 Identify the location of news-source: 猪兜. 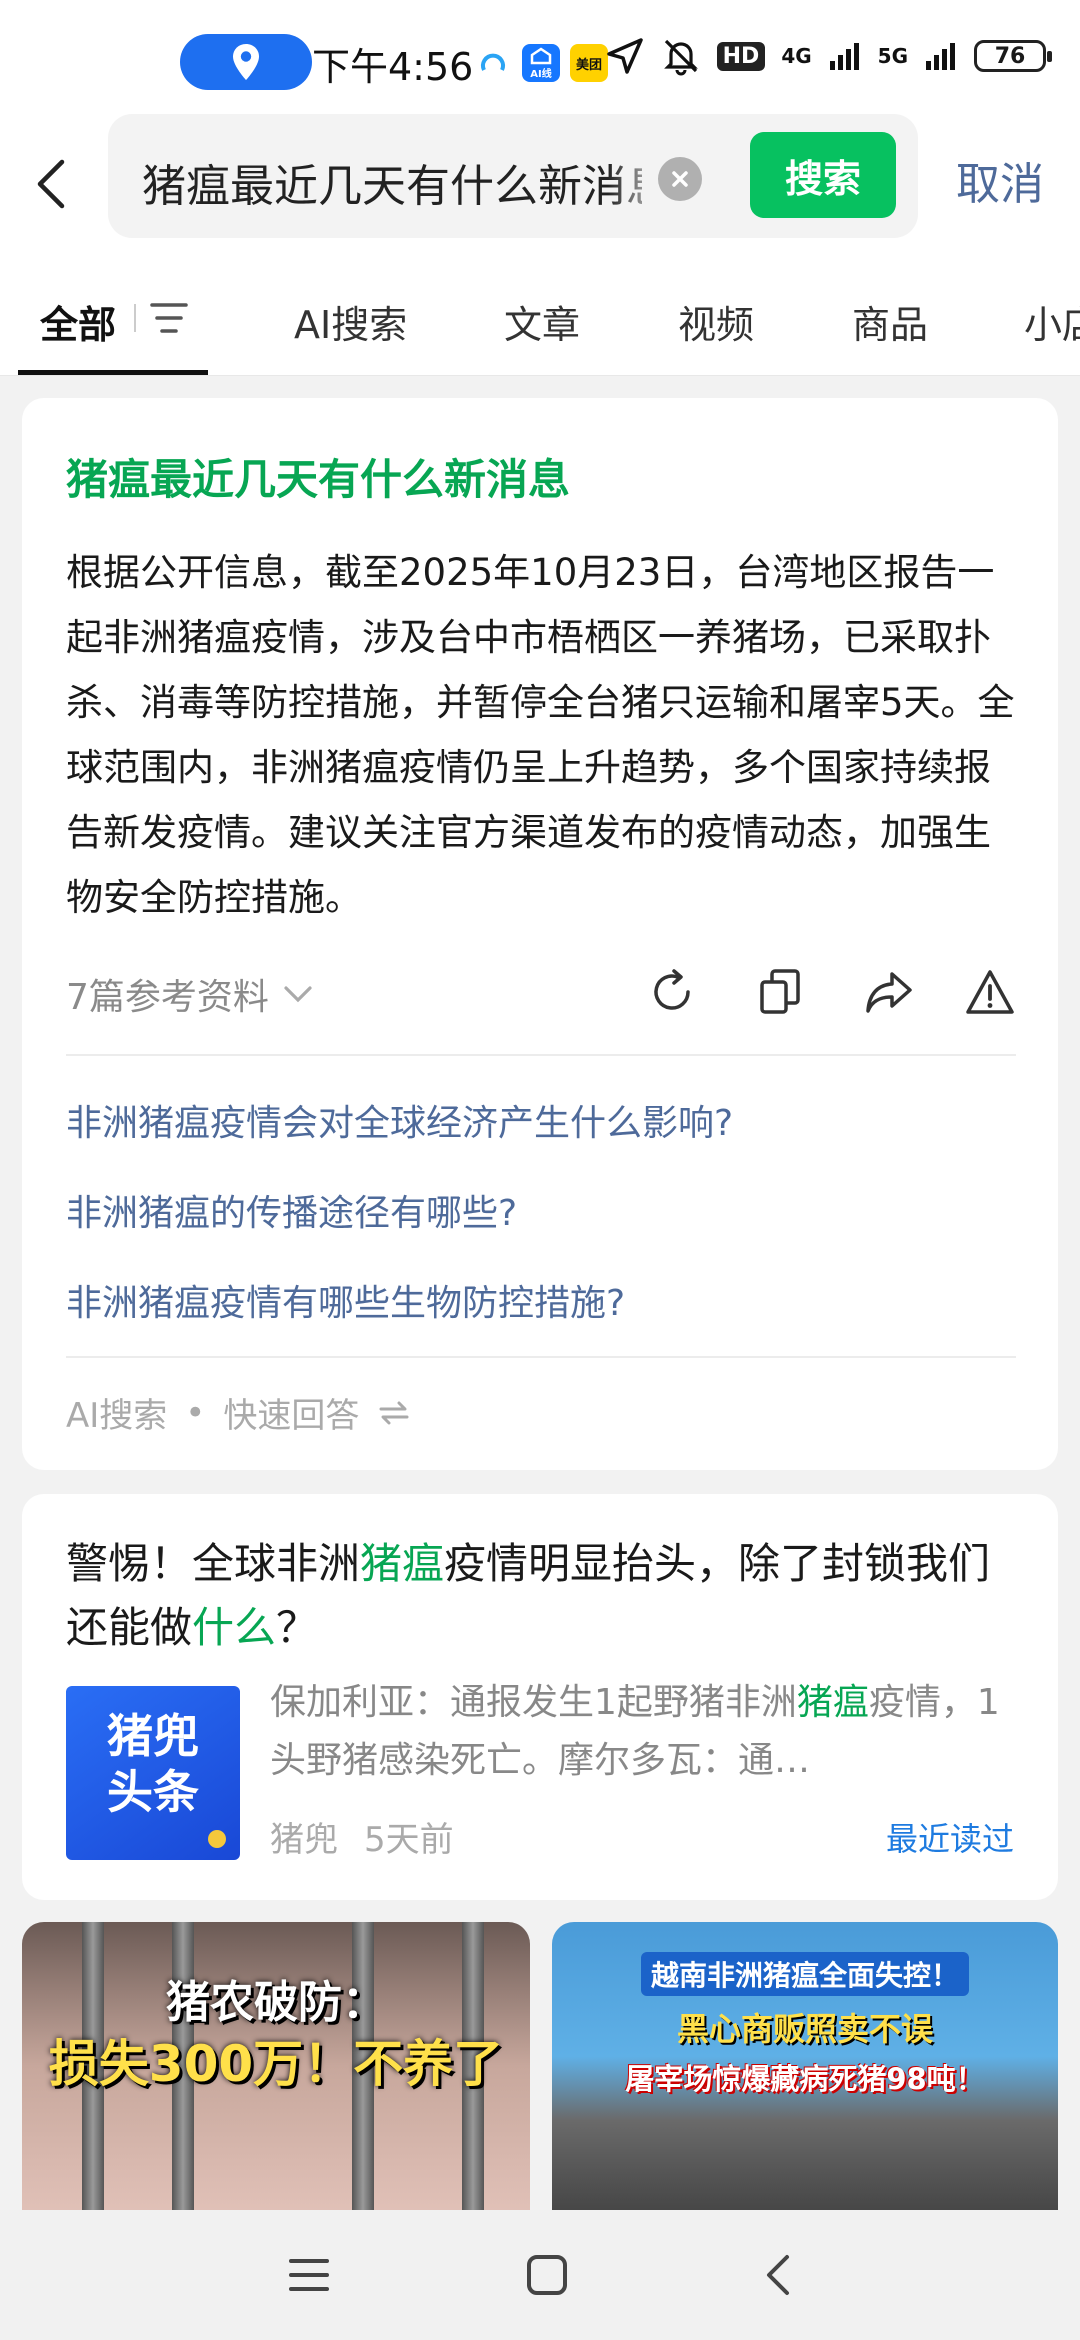
(304, 1840).